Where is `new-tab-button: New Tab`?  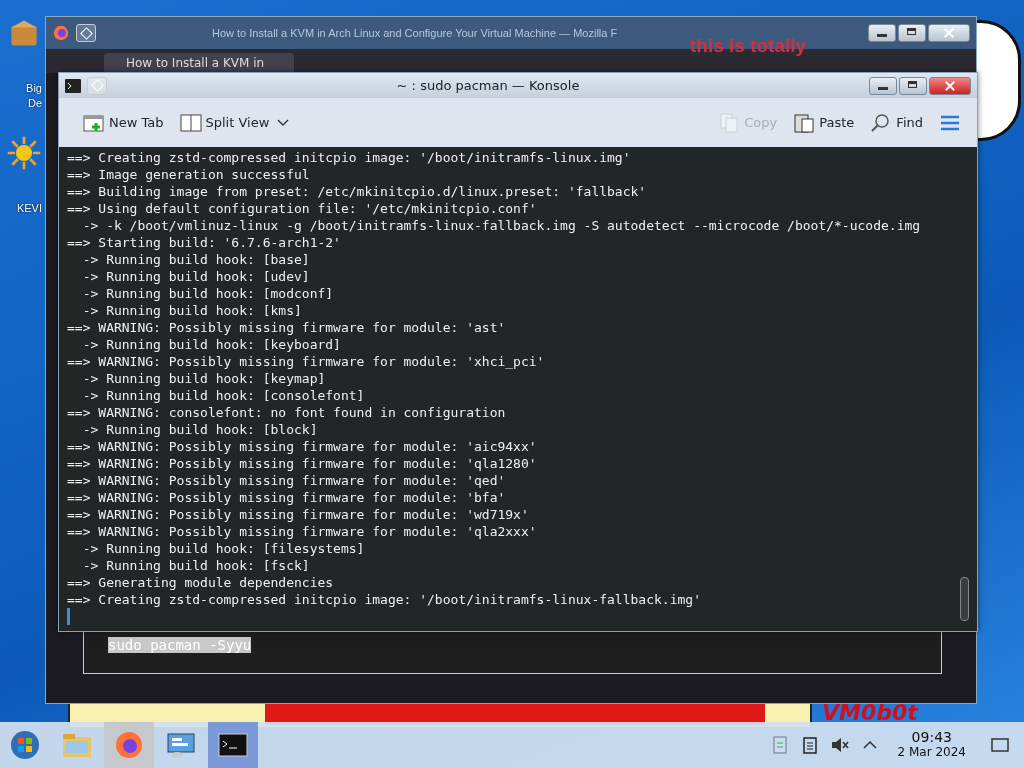 new-tab-button: New Tab is located at coordinates (123, 122).